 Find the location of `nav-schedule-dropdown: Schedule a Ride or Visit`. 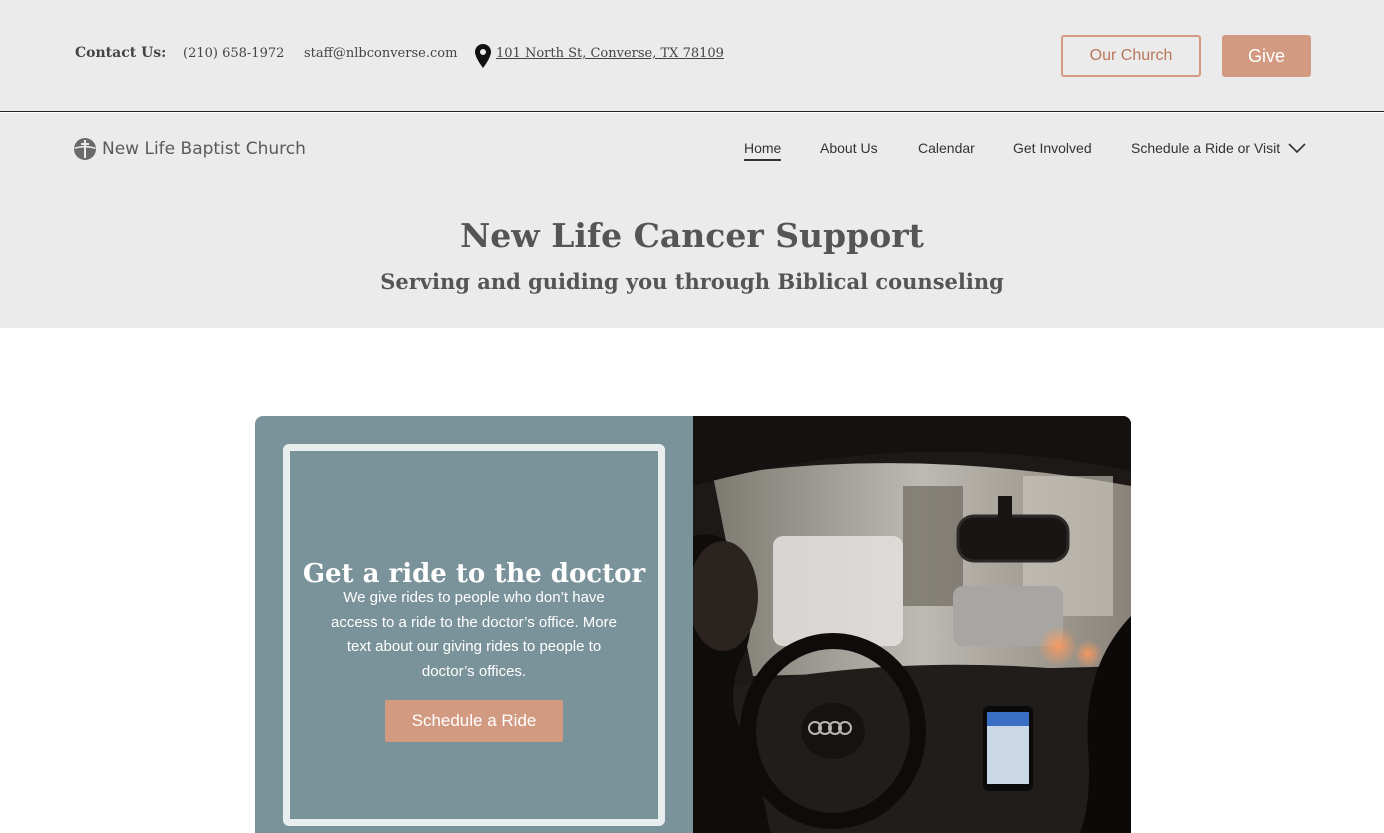

nav-schedule-dropdown: Schedule a Ride or Visit is located at coordinates (1218, 148).